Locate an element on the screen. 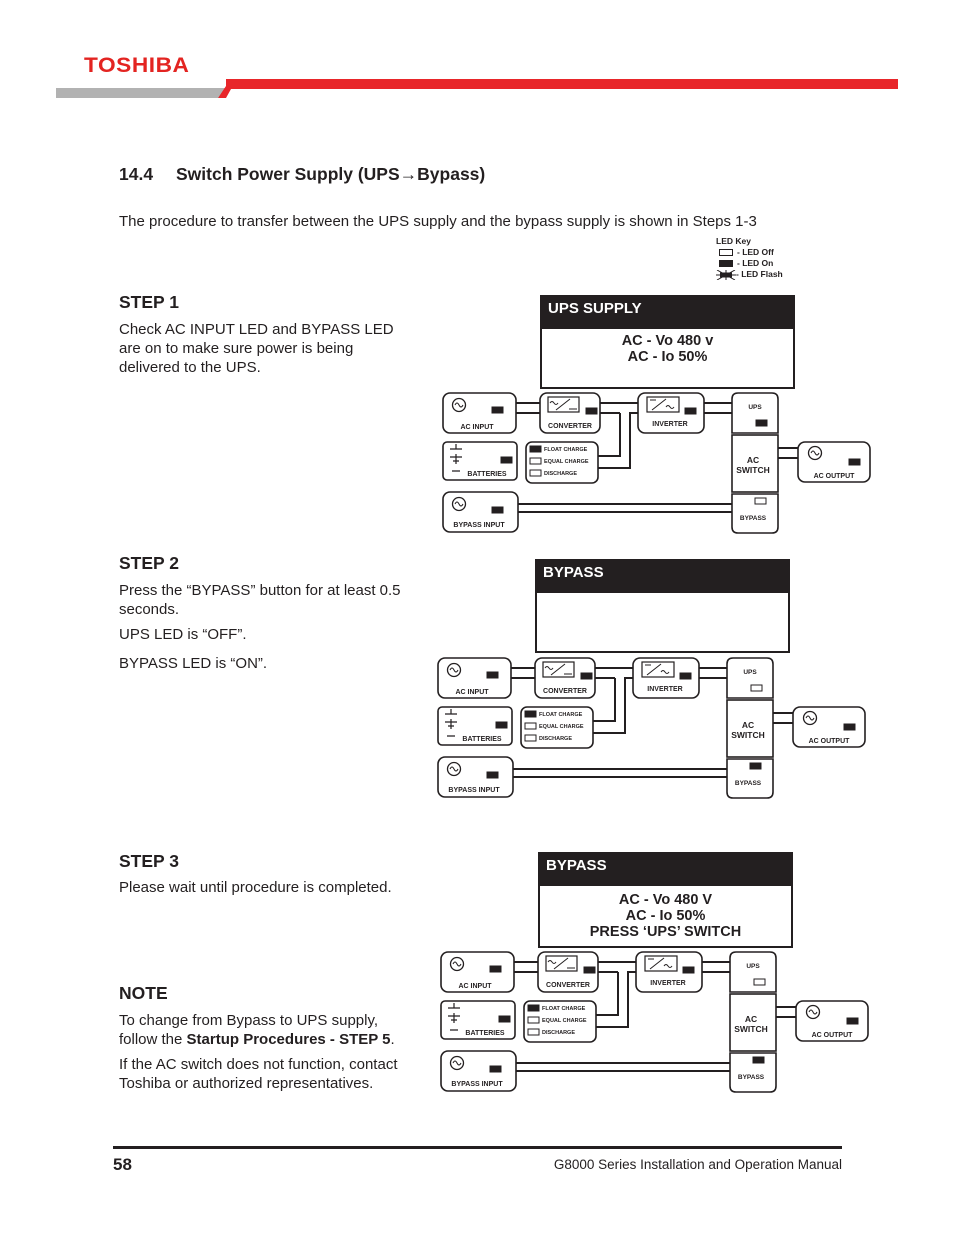 The image size is (954, 1235). section-heading: 14.4 Switch Power Supply (UPS→Bypass) is located at coordinates (302, 174).